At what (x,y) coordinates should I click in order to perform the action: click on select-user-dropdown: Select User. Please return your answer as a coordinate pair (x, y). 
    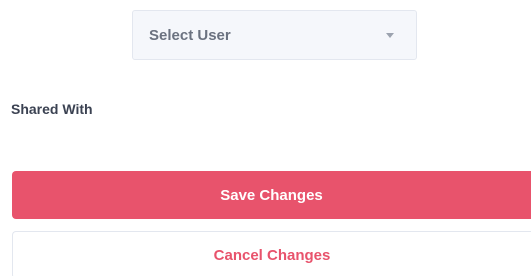
    Looking at the image, I should click on (274, 35).